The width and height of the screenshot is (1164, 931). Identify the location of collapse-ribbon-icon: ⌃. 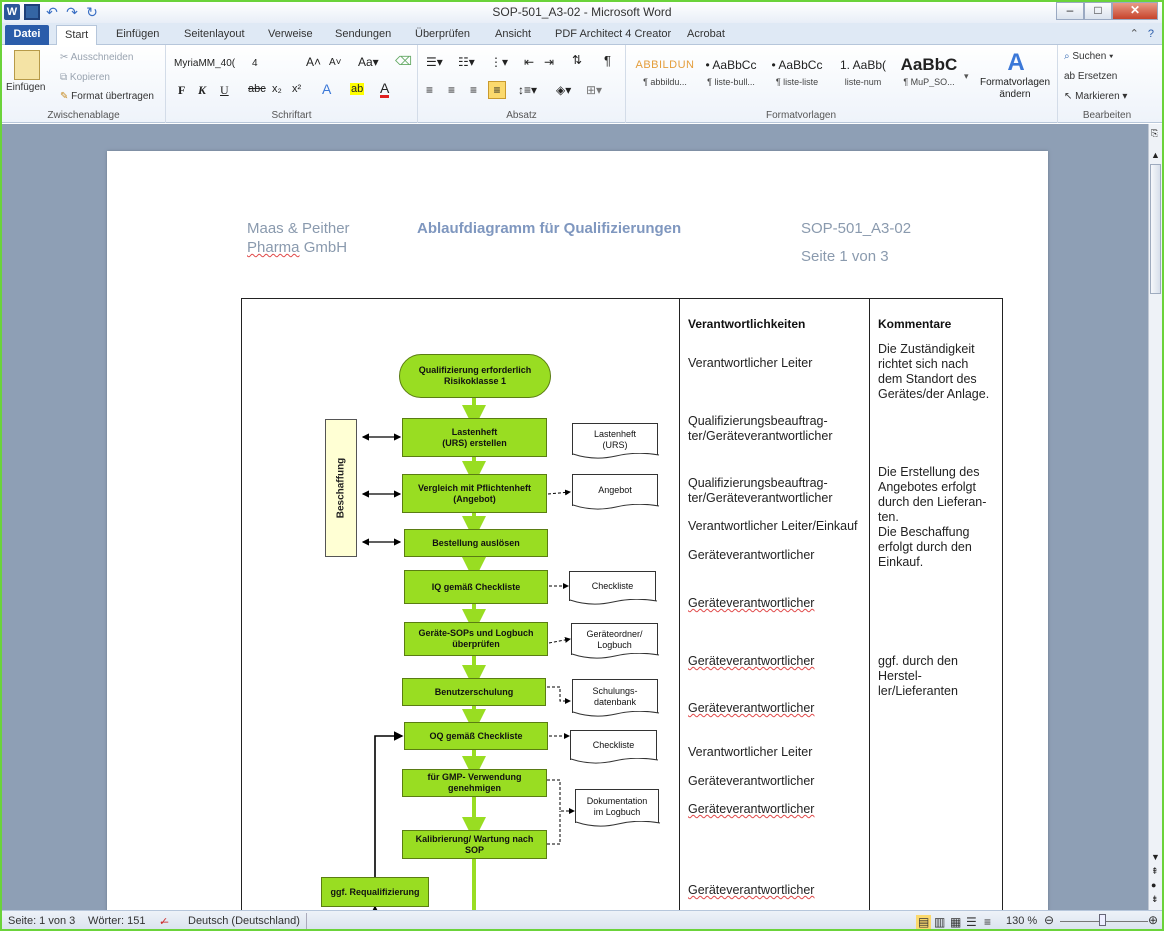
(1134, 34).